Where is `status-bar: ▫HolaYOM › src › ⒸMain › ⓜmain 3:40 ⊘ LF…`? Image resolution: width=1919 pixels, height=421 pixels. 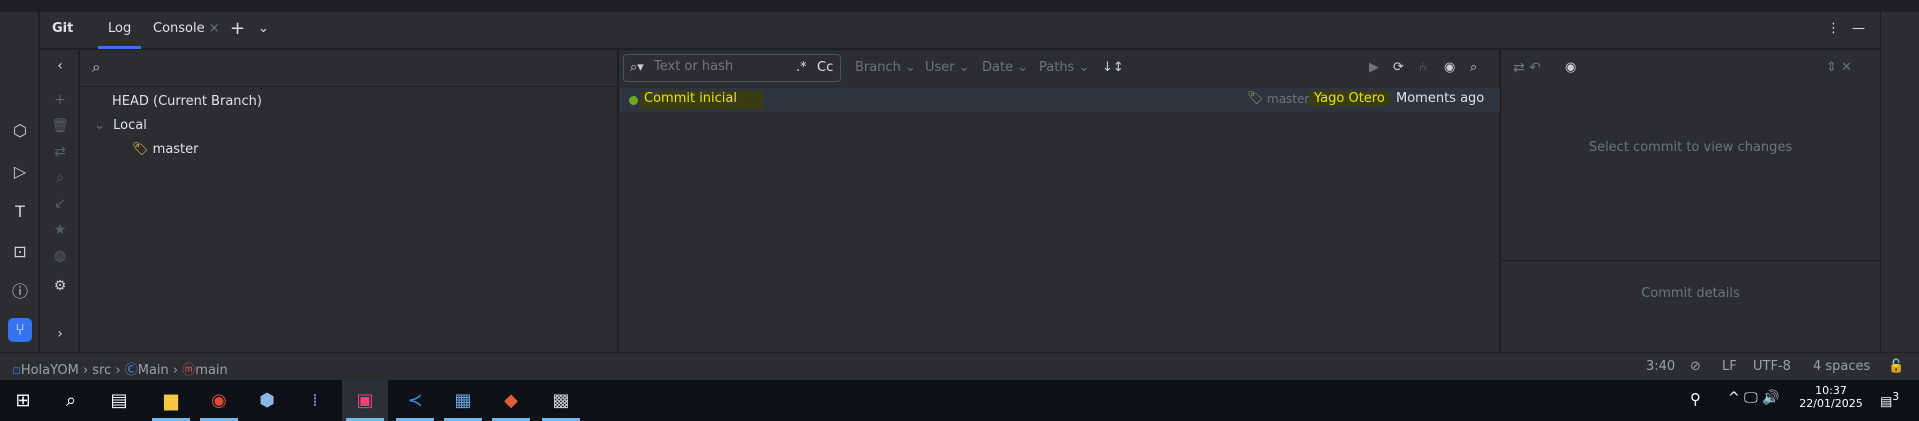
status-bar: ▫HolaYOM › src › ⒸMain › ⓜmain 3:40 ⊘ LF… is located at coordinates (959, 366).